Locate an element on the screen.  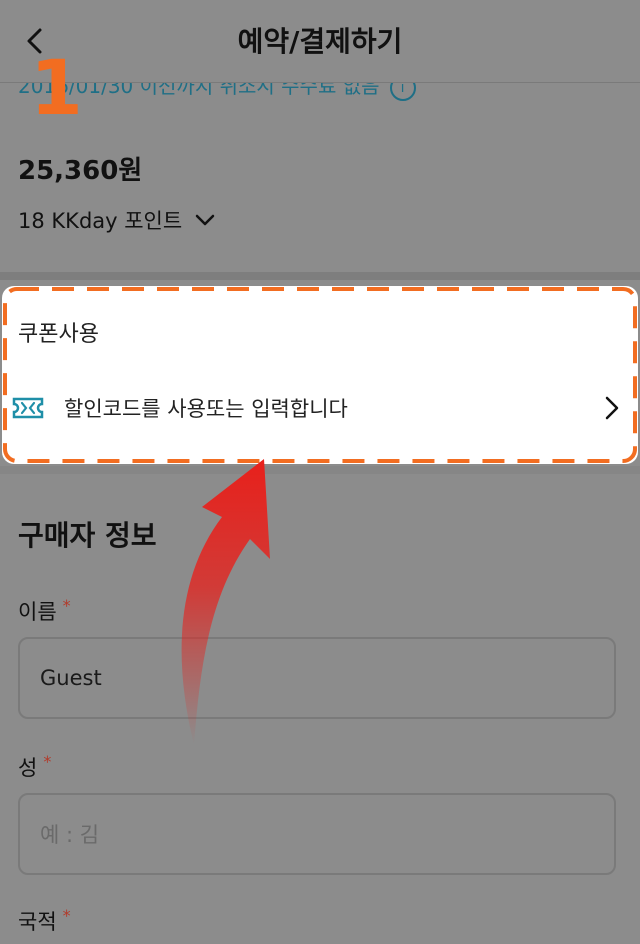
points-toggle: 18 KKday 포인트 is located at coordinates (117, 220).